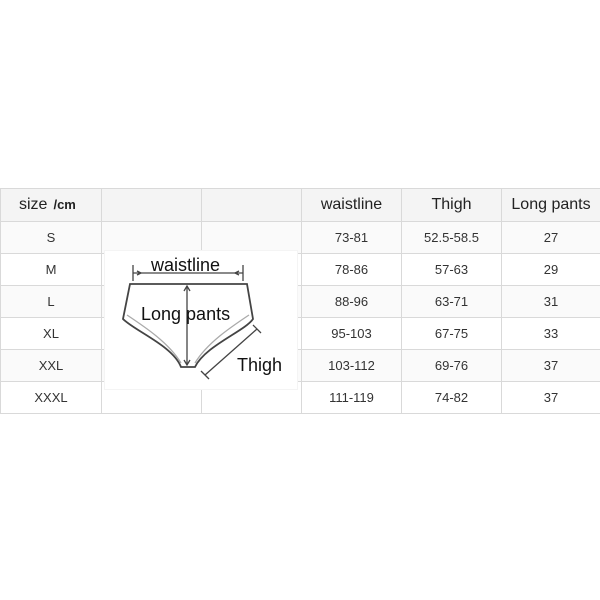  Describe the element at coordinates (300, 269) in the screenshot. I see `table-row: M 78-86 57-63 29` at that location.